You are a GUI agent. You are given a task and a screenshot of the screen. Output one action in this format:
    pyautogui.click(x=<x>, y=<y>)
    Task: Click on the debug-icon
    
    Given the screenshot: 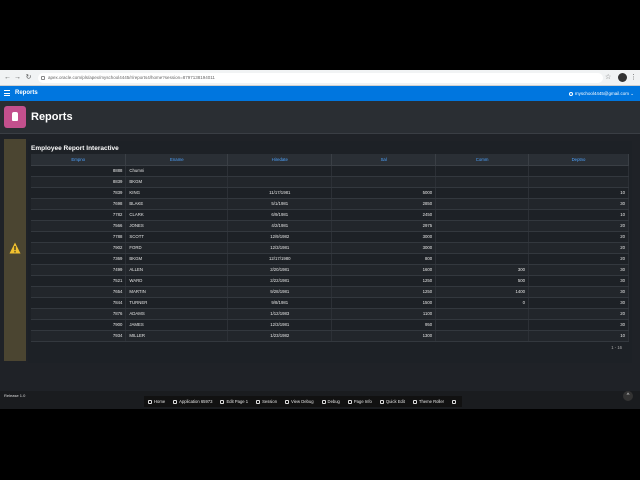 What is the action you would take?
    pyautogui.click(x=287, y=401)
    